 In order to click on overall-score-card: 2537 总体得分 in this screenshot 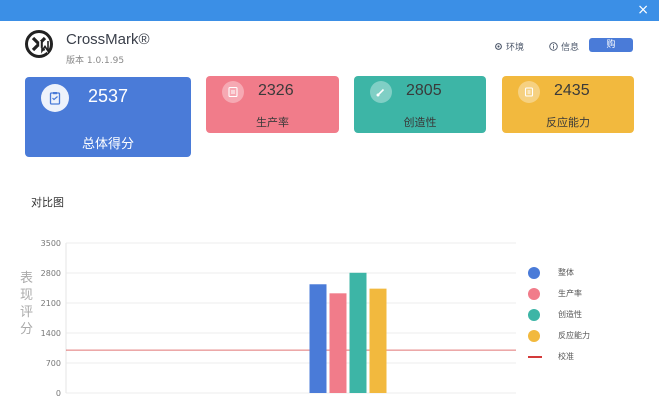, I will do `click(108, 117)`.